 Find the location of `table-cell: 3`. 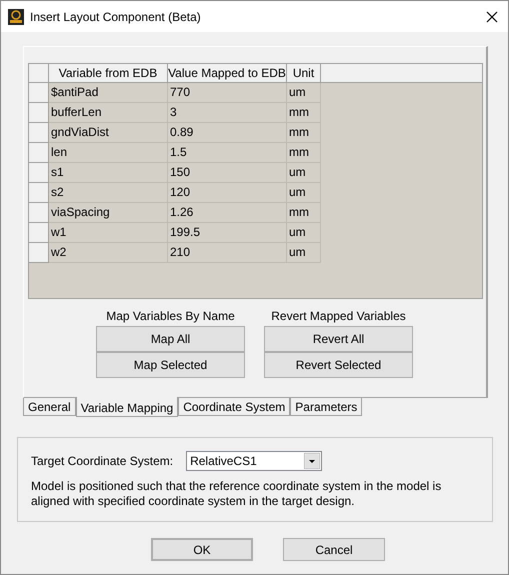

table-cell: 3 is located at coordinates (227, 113).